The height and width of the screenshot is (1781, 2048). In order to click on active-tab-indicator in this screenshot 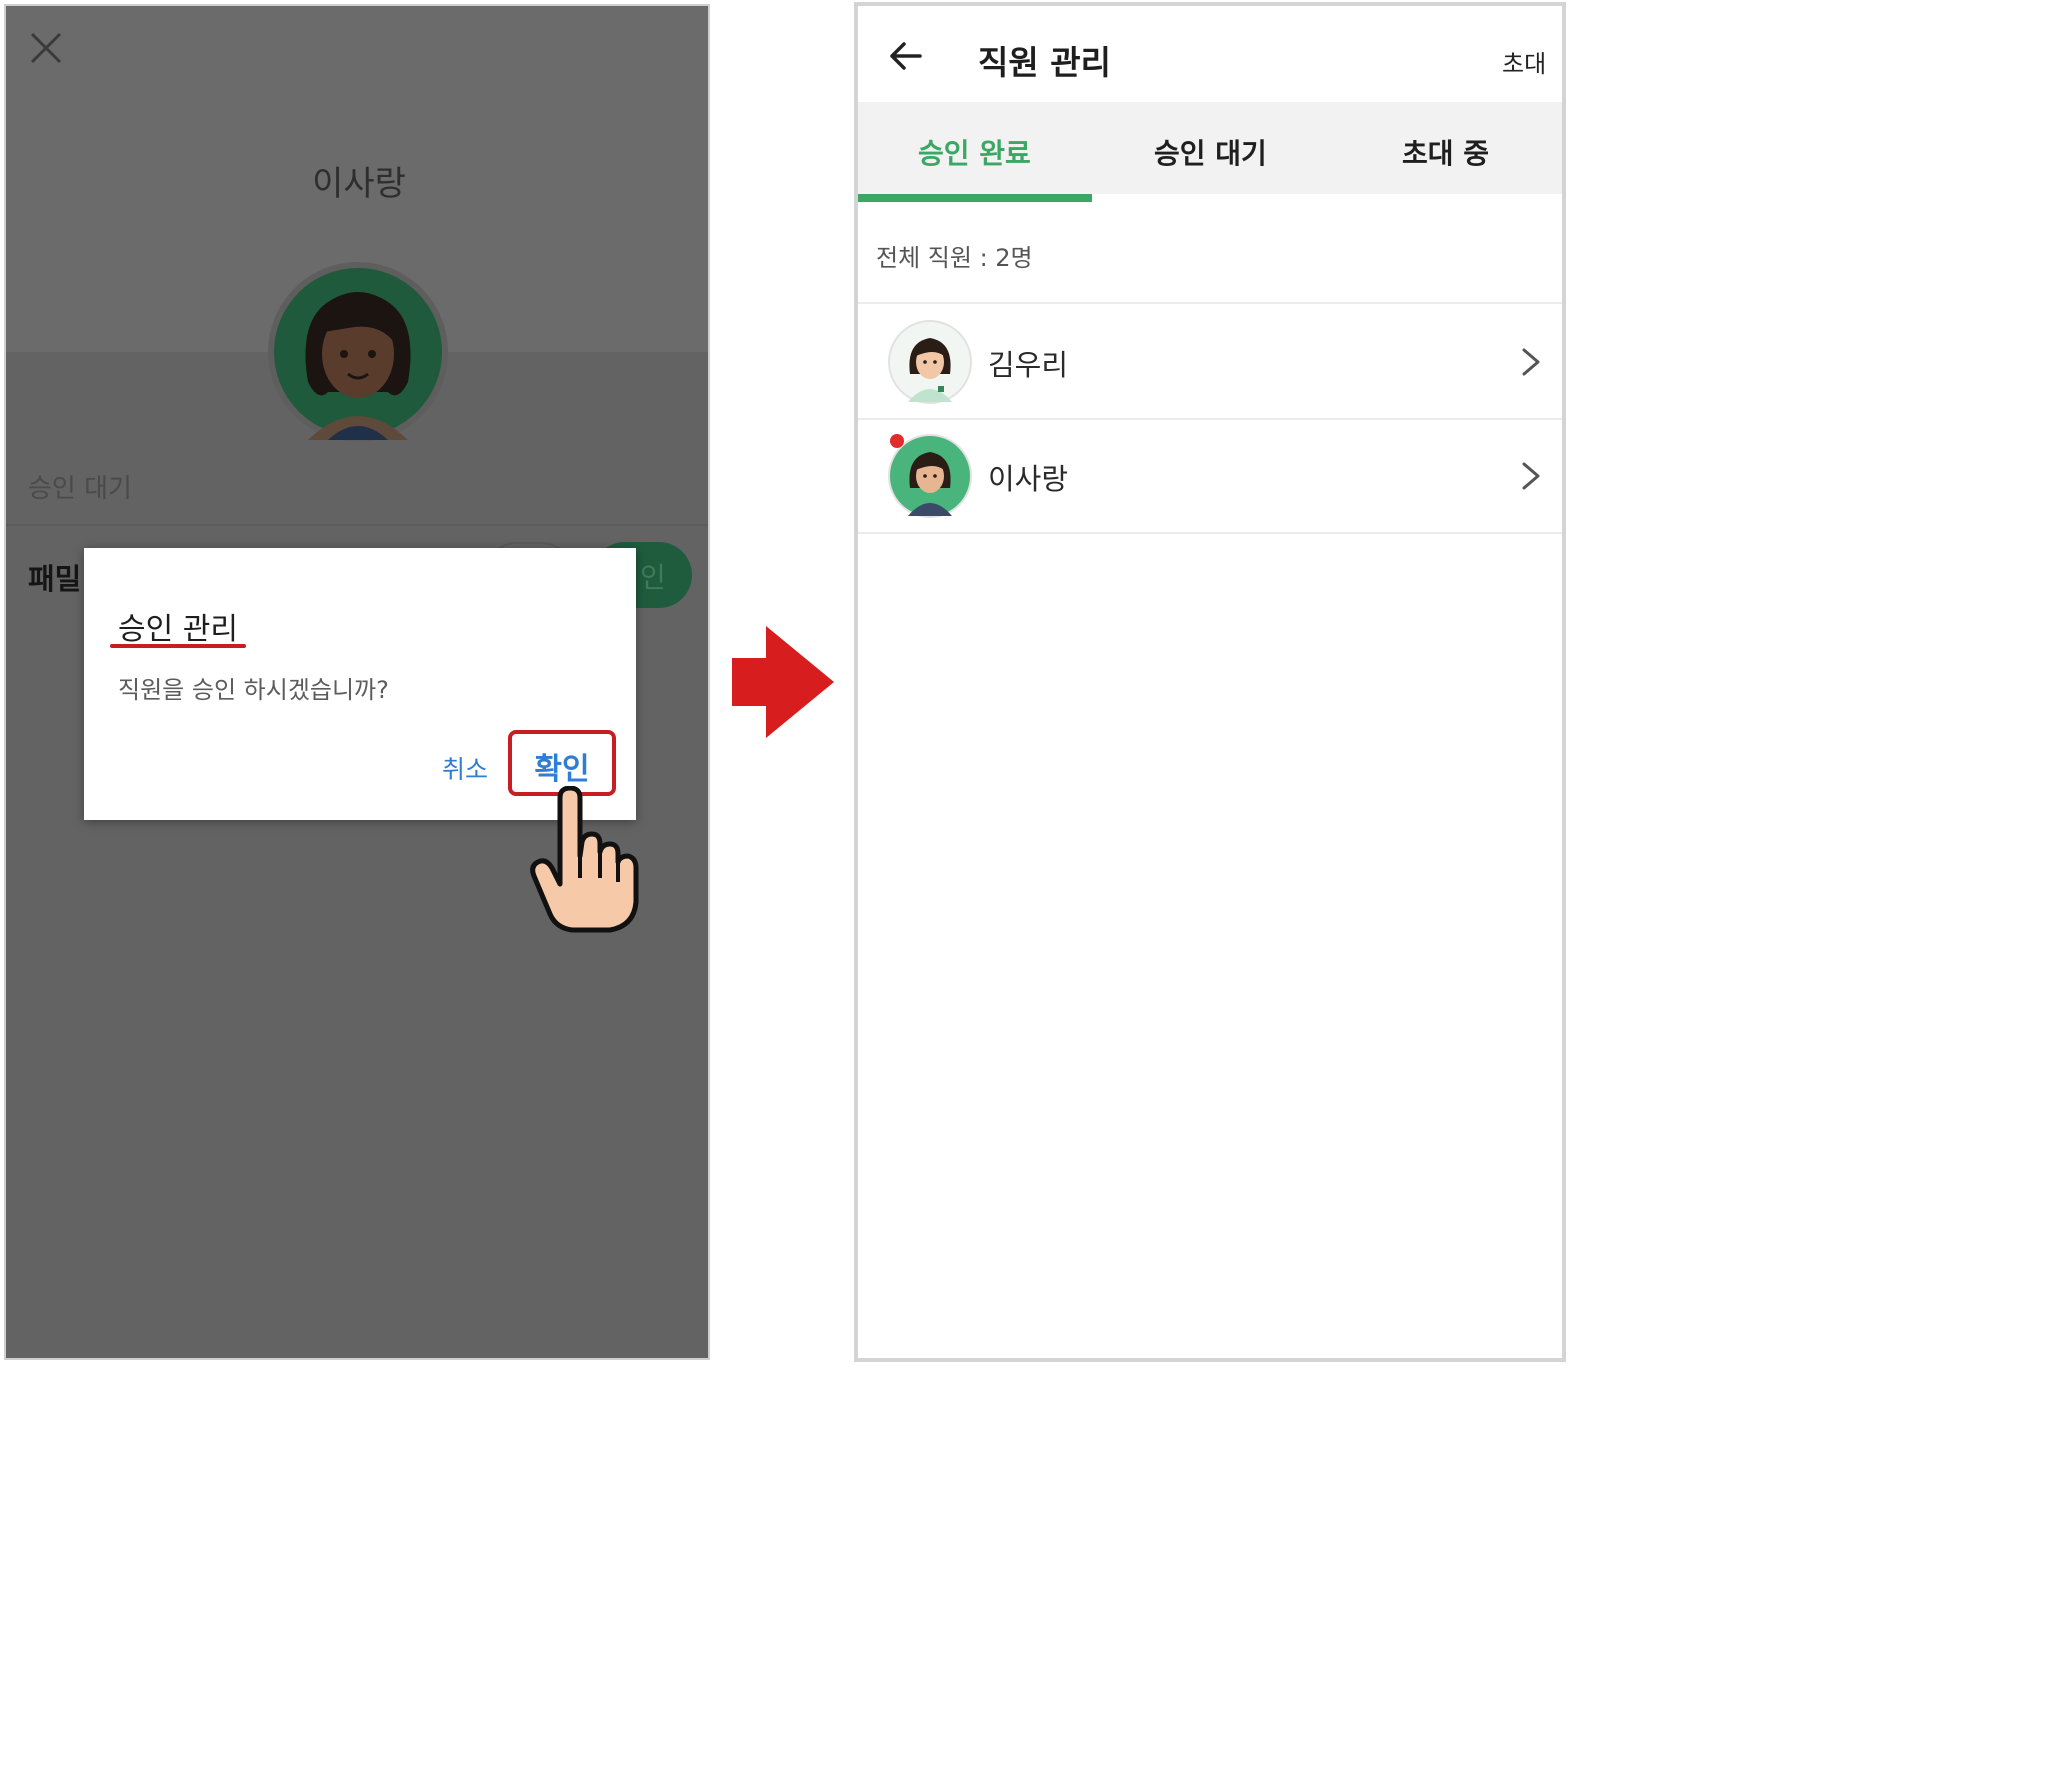, I will do `click(975, 198)`.